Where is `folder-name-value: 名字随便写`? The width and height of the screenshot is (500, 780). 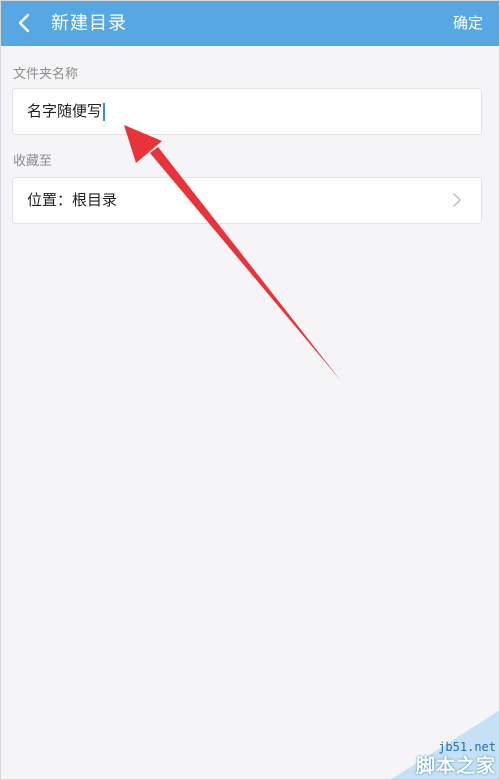 folder-name-value: 名字随便写 is located at coordinates (65, 111).